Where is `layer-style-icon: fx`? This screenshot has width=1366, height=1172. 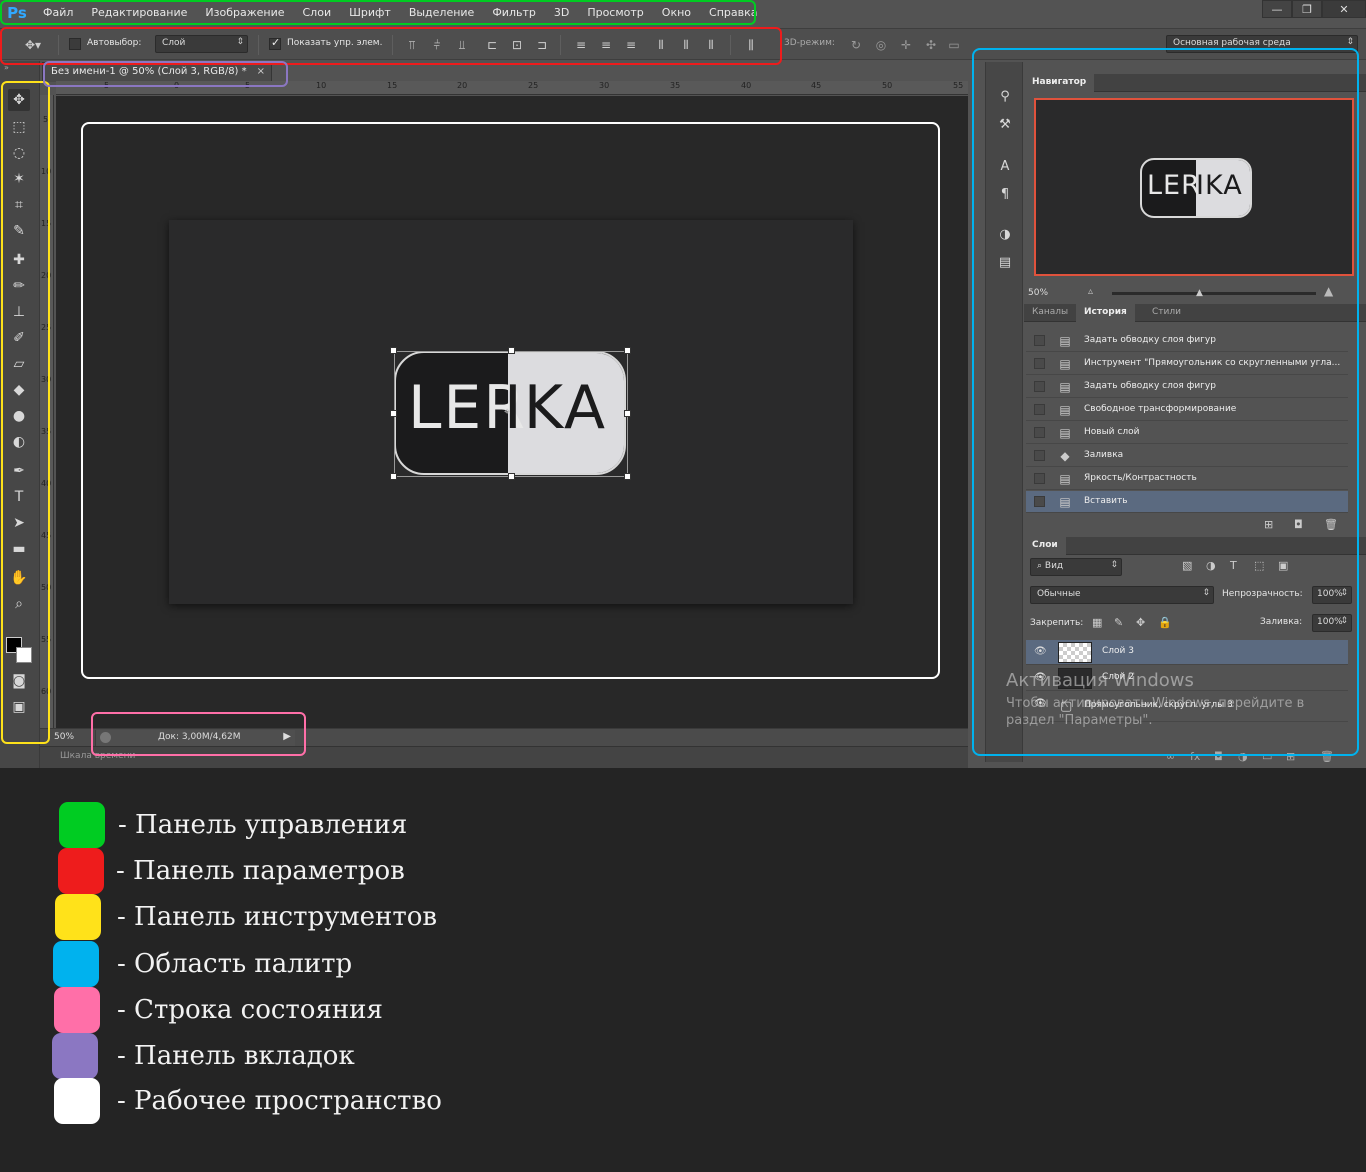
layer-style-icon: fx is located at coordinates (1195, 756).